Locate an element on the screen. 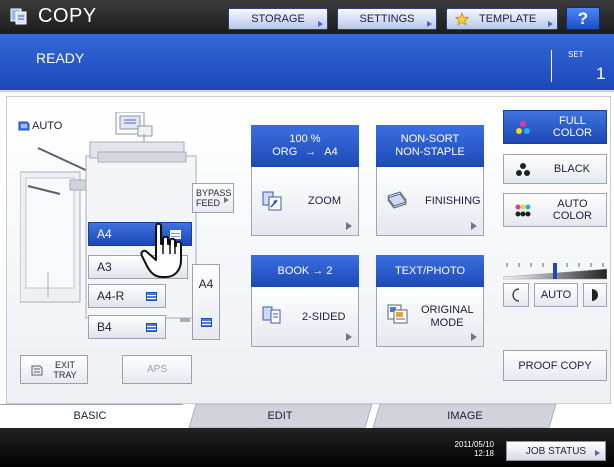 This screenshot has width=614, height=467. density-auto-label: AUTO is located at coordinates (556, 295).